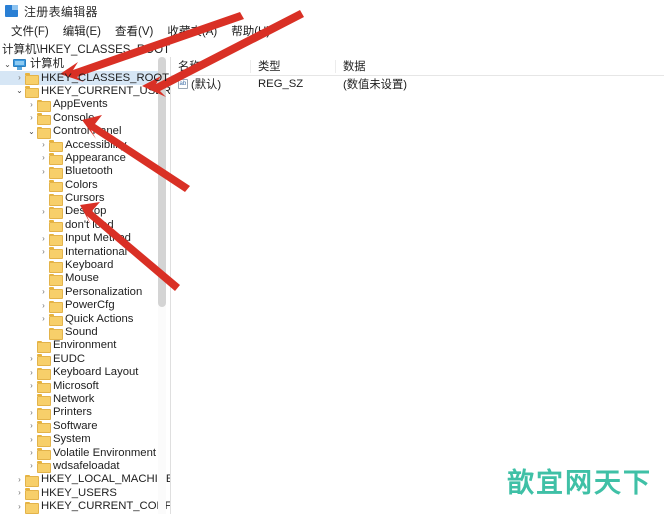  Describe the element at coordinates (85, 373) in the screenshot. I see `tree-item-keyboard-layout: › Keyboard Layout` at that location.